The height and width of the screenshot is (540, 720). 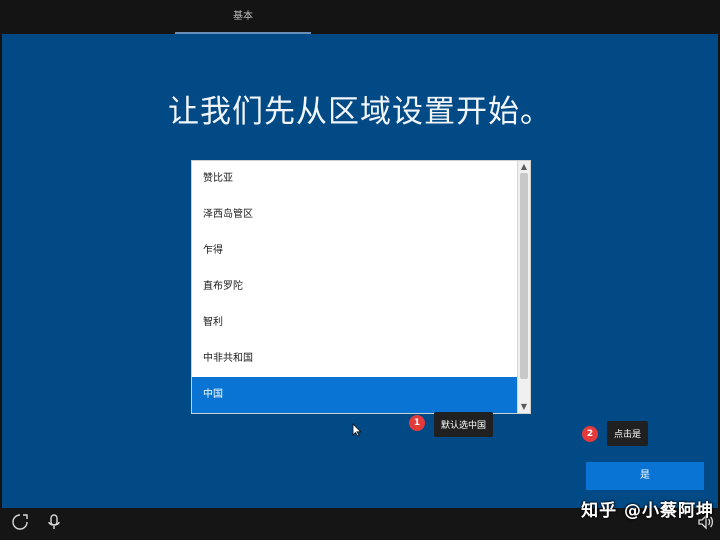 What do you see at coordinates (417, 423) in the screenshot?
I see `step-badge-1: 1` at bounding box center [417, 423].